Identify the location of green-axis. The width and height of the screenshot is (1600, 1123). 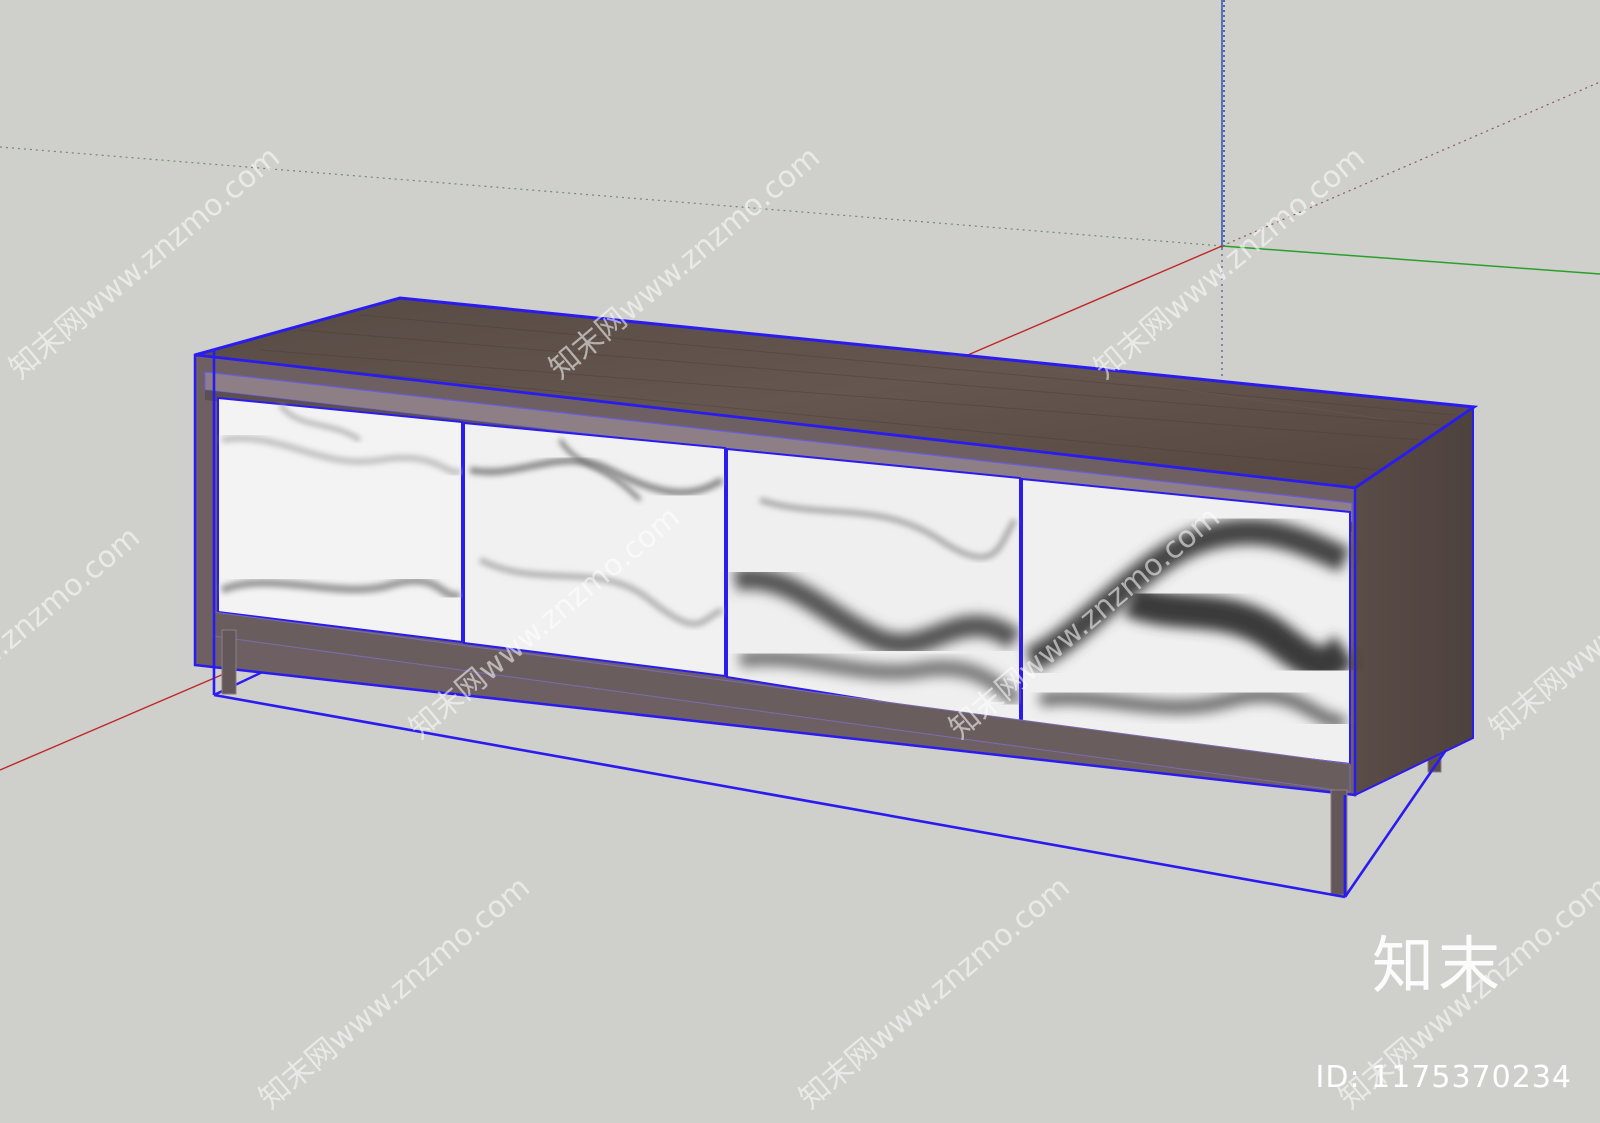
(1410, 260).